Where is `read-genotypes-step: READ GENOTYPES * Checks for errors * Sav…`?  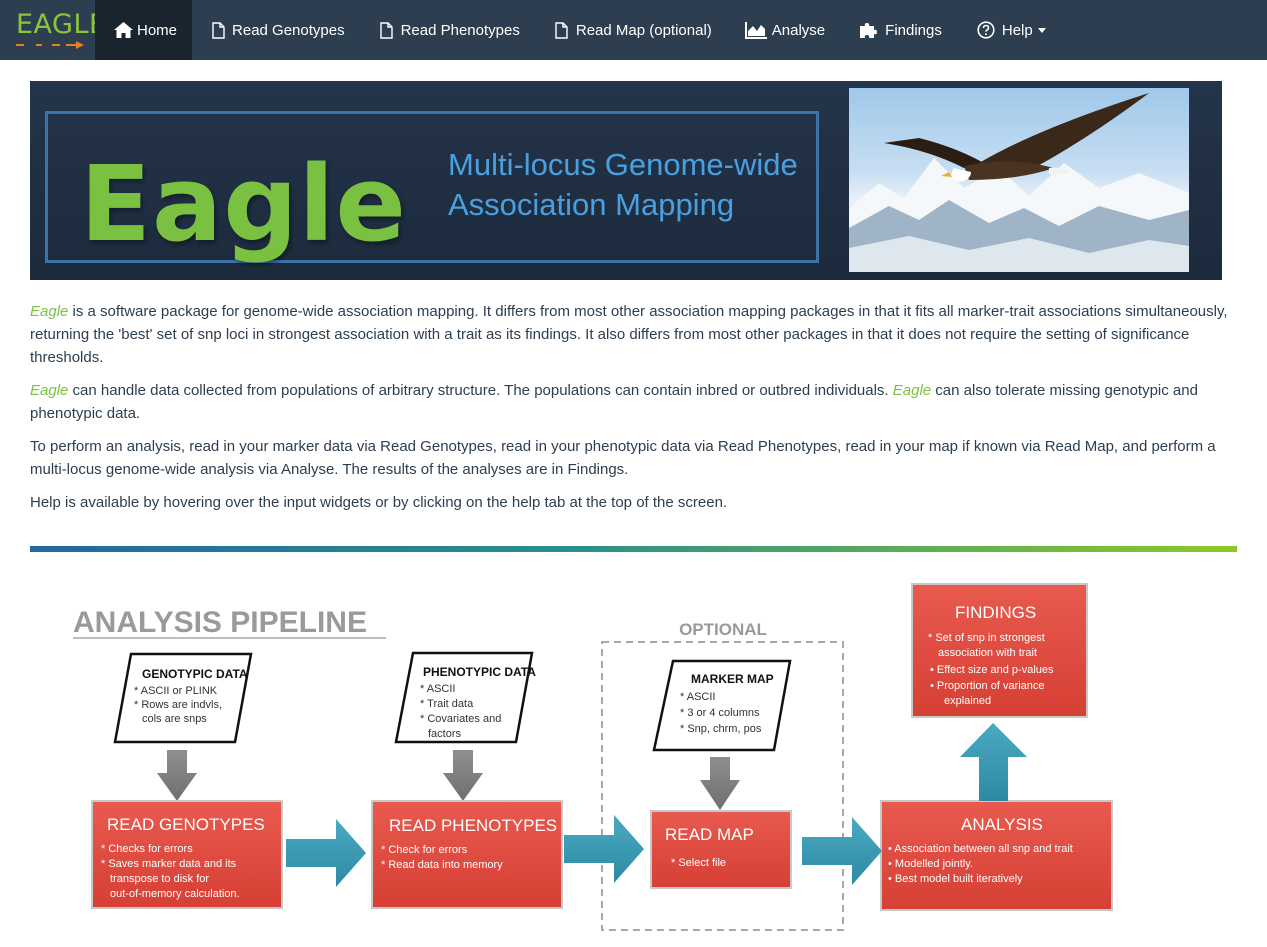 read-genotypes-step: READ GENOTYPES * Checks for errors * Sav… is located at coordinates (187, 854).